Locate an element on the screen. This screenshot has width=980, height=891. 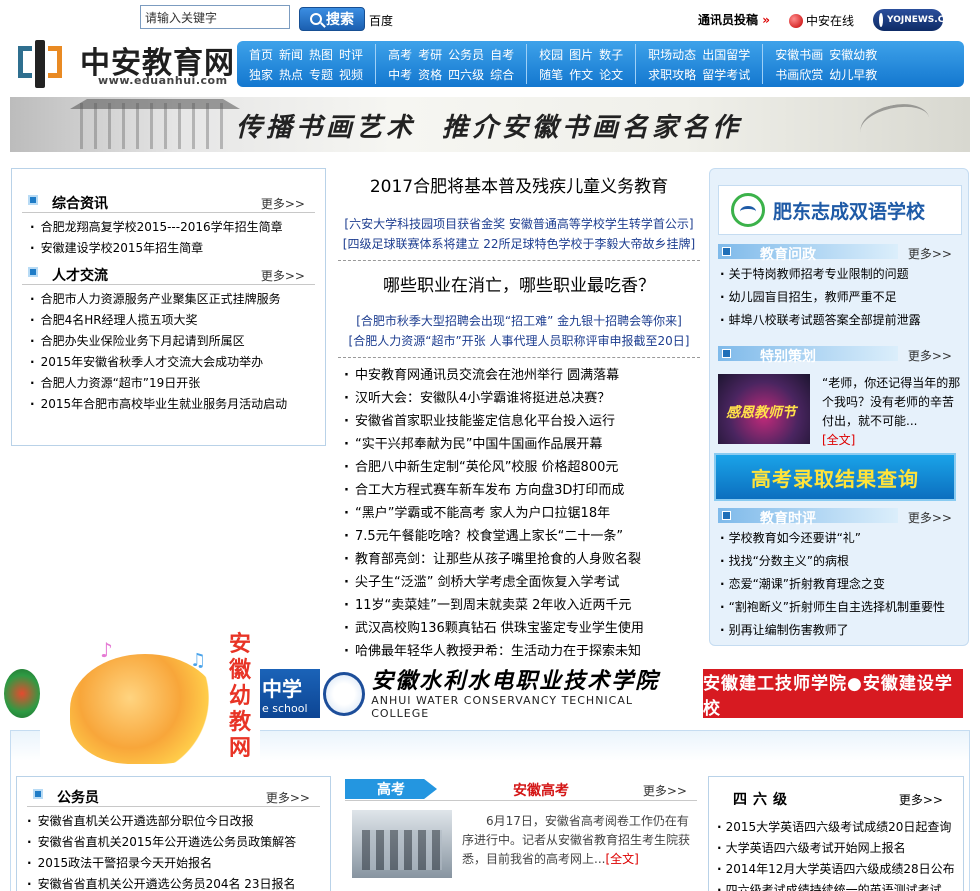
news-item: 2015年安徽省秋季人才交流大会成功举办 is located at coordinates (177, 362).